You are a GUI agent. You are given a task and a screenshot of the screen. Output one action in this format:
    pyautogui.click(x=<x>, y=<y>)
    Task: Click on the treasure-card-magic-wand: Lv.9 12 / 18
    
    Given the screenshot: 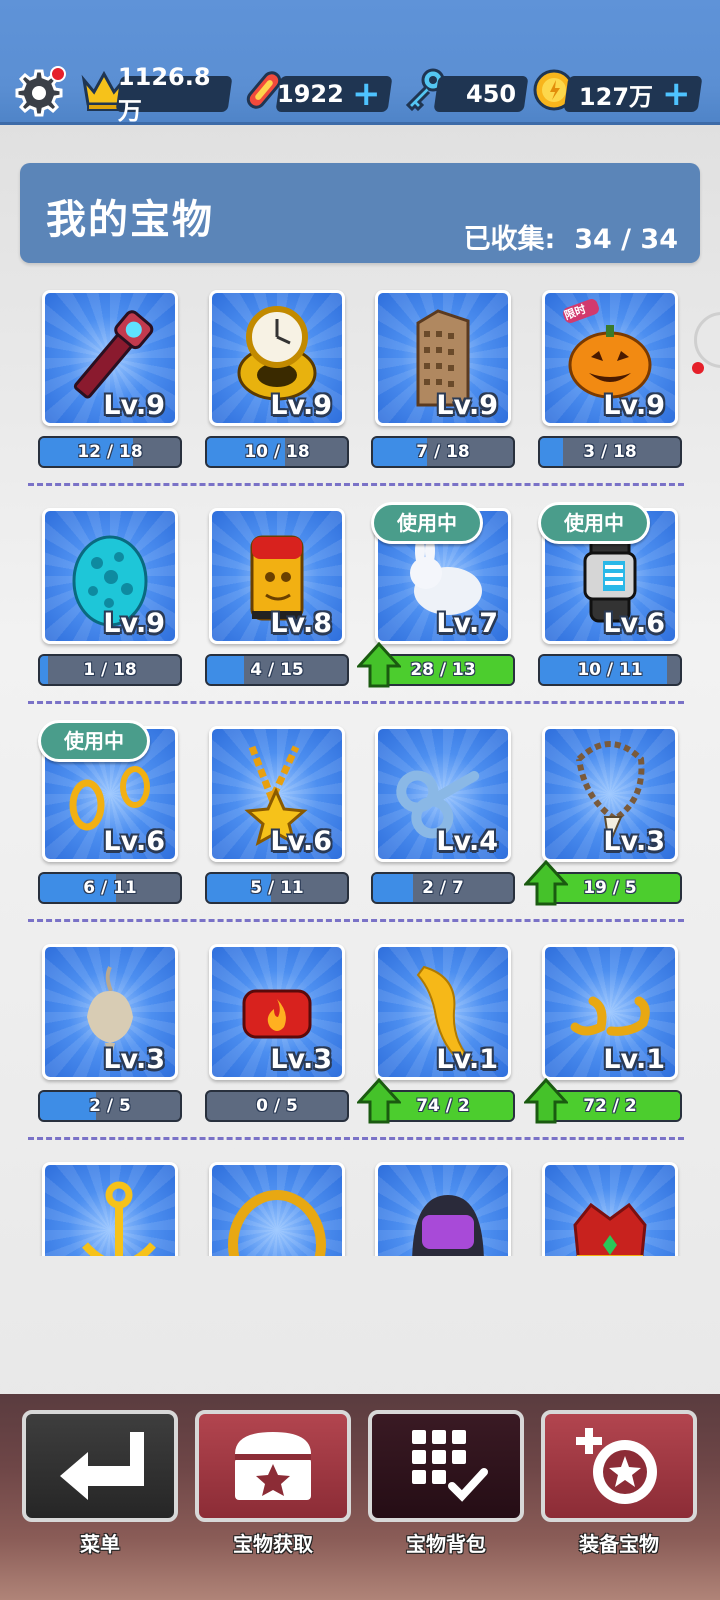 What is the action you would take?
    pyautogui.click(x=110, y=390)
    